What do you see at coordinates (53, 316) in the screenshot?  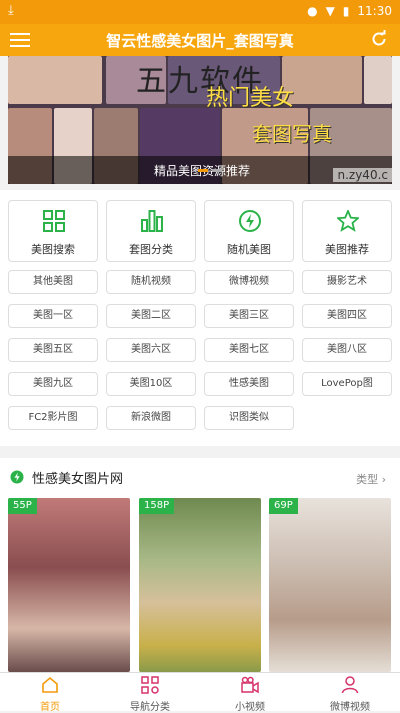 I see `category-cell: 美图一区` at bounding box center [53, 316].